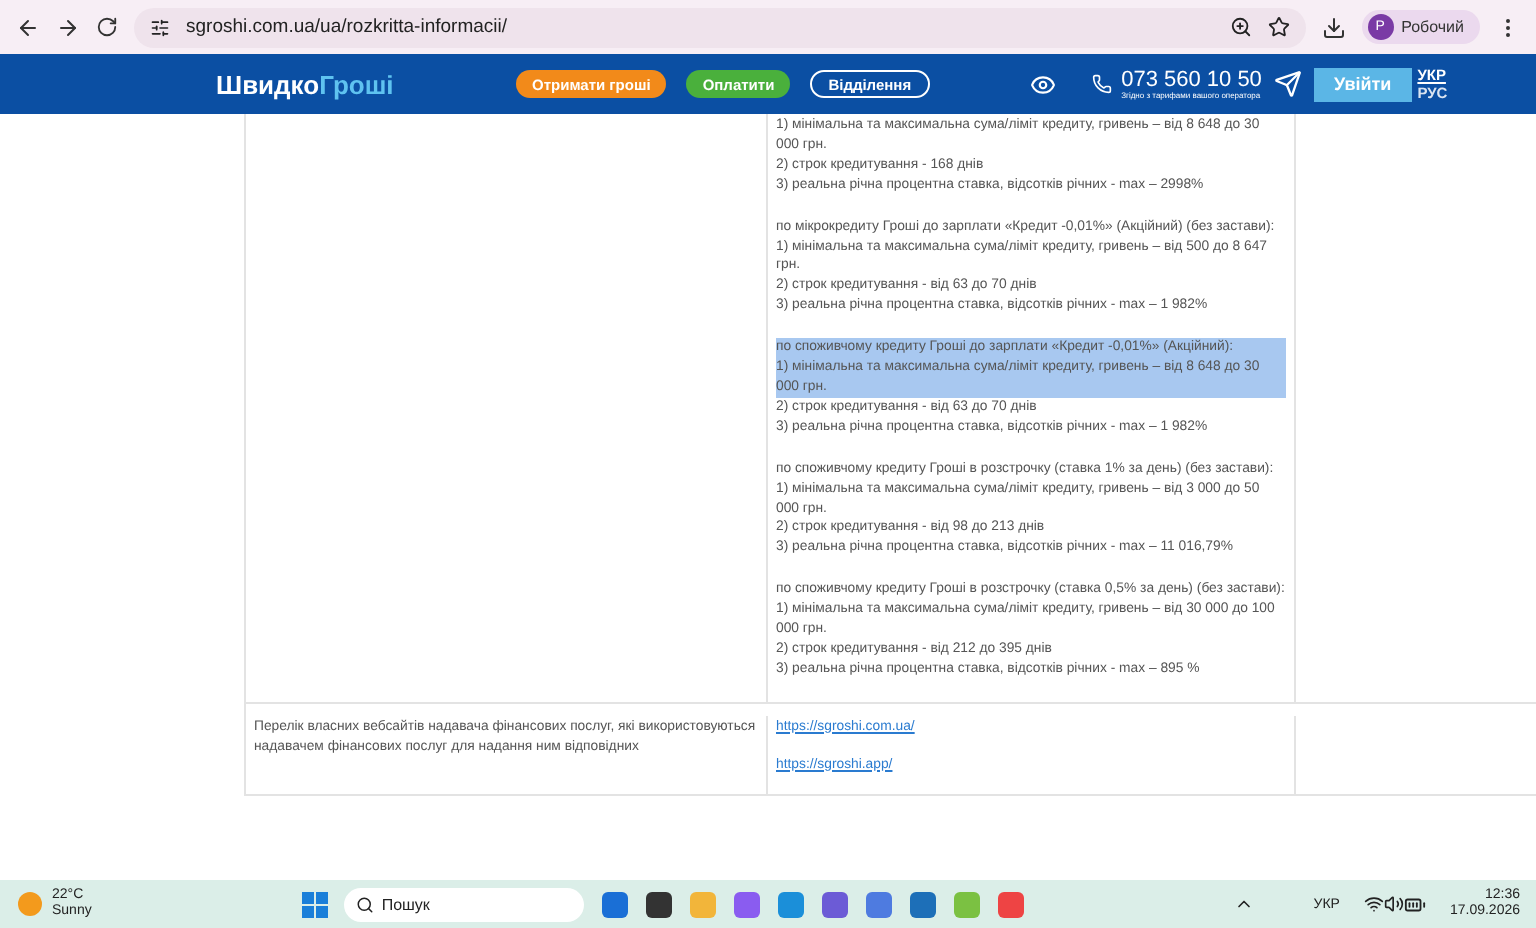  Describe the element at coordinates (1101, 84) in the screenshot. I see `phone-icon` at that location.